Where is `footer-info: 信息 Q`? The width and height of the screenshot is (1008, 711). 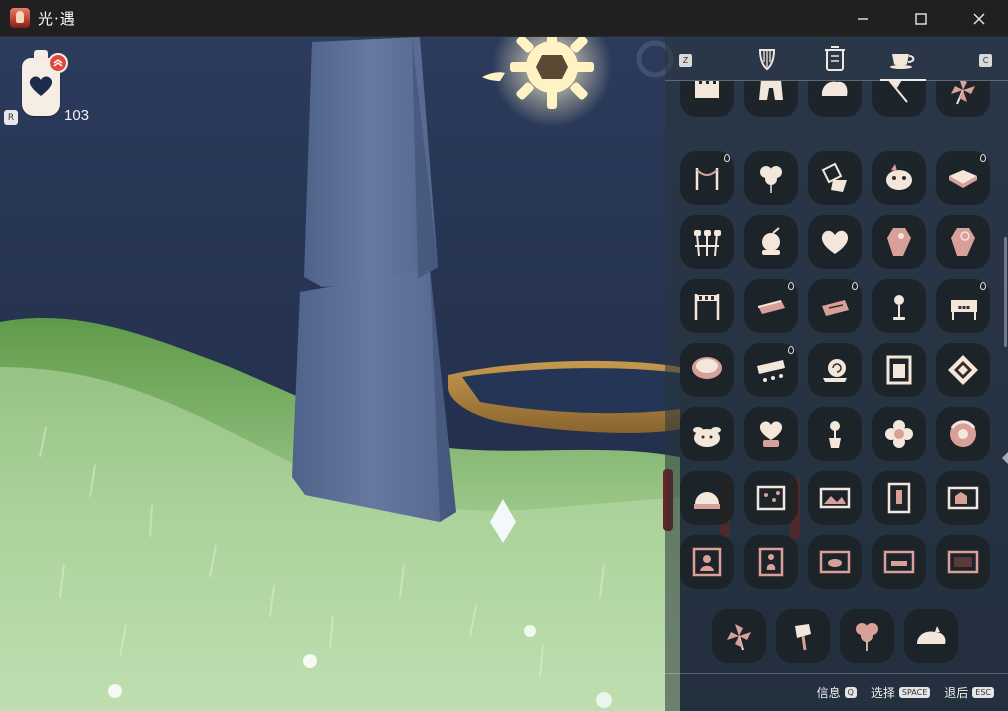 footer-info: 信息 Q is located at coordinates (837, 692).